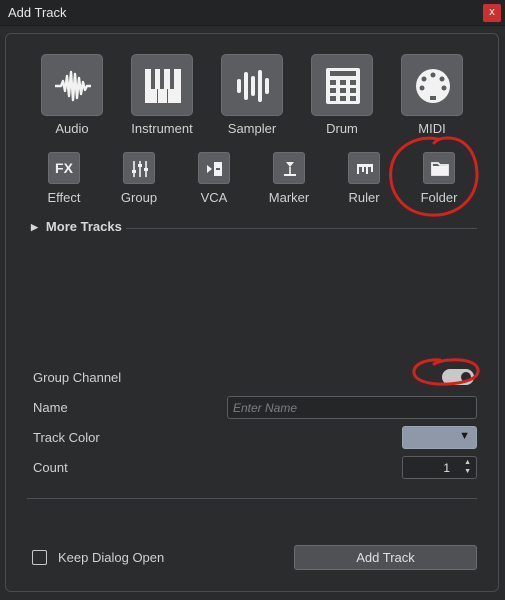  I want to click on effect-track-button: FX, so click(64, 168).